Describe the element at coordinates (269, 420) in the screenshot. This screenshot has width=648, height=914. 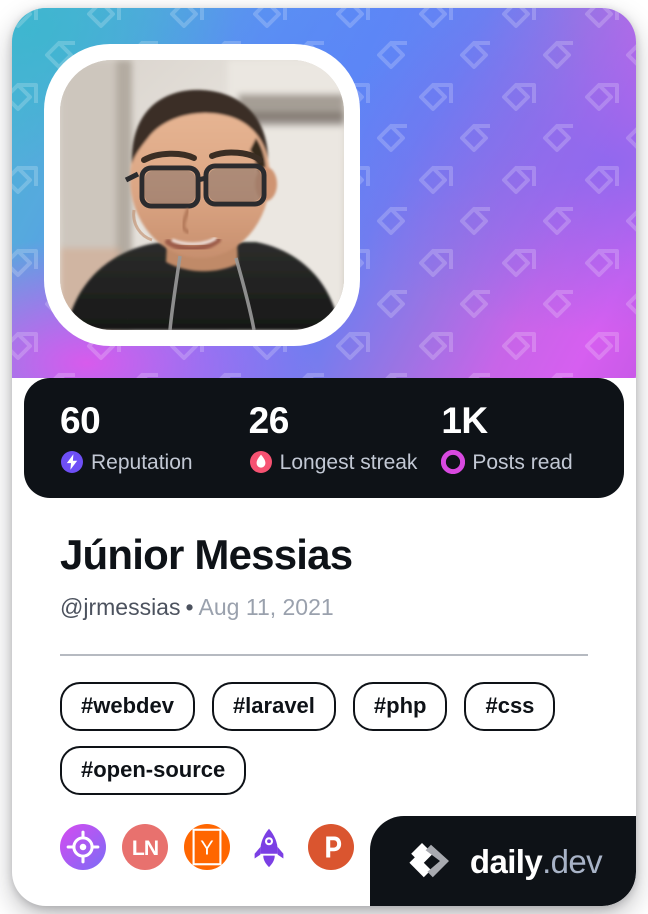
I see `stat-value: 26` at that location.